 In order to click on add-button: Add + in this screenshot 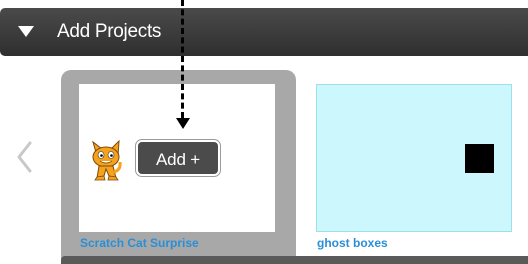, I will do `click(178, 158)`.